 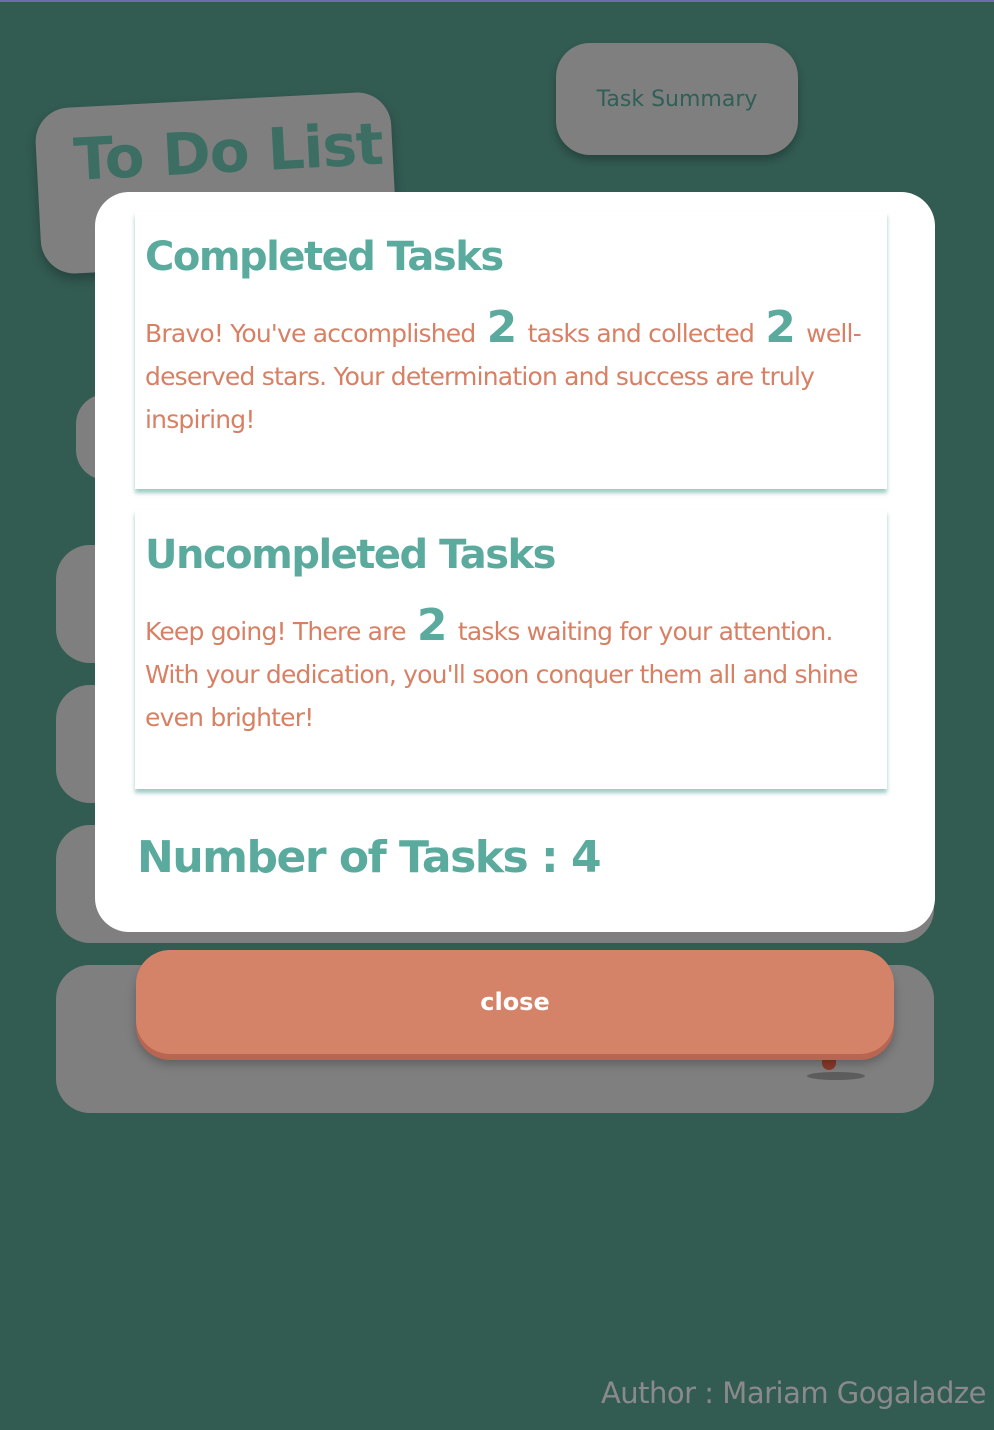 I want to click on task-summary-button: Task Summary, so click(x=677, y=99).